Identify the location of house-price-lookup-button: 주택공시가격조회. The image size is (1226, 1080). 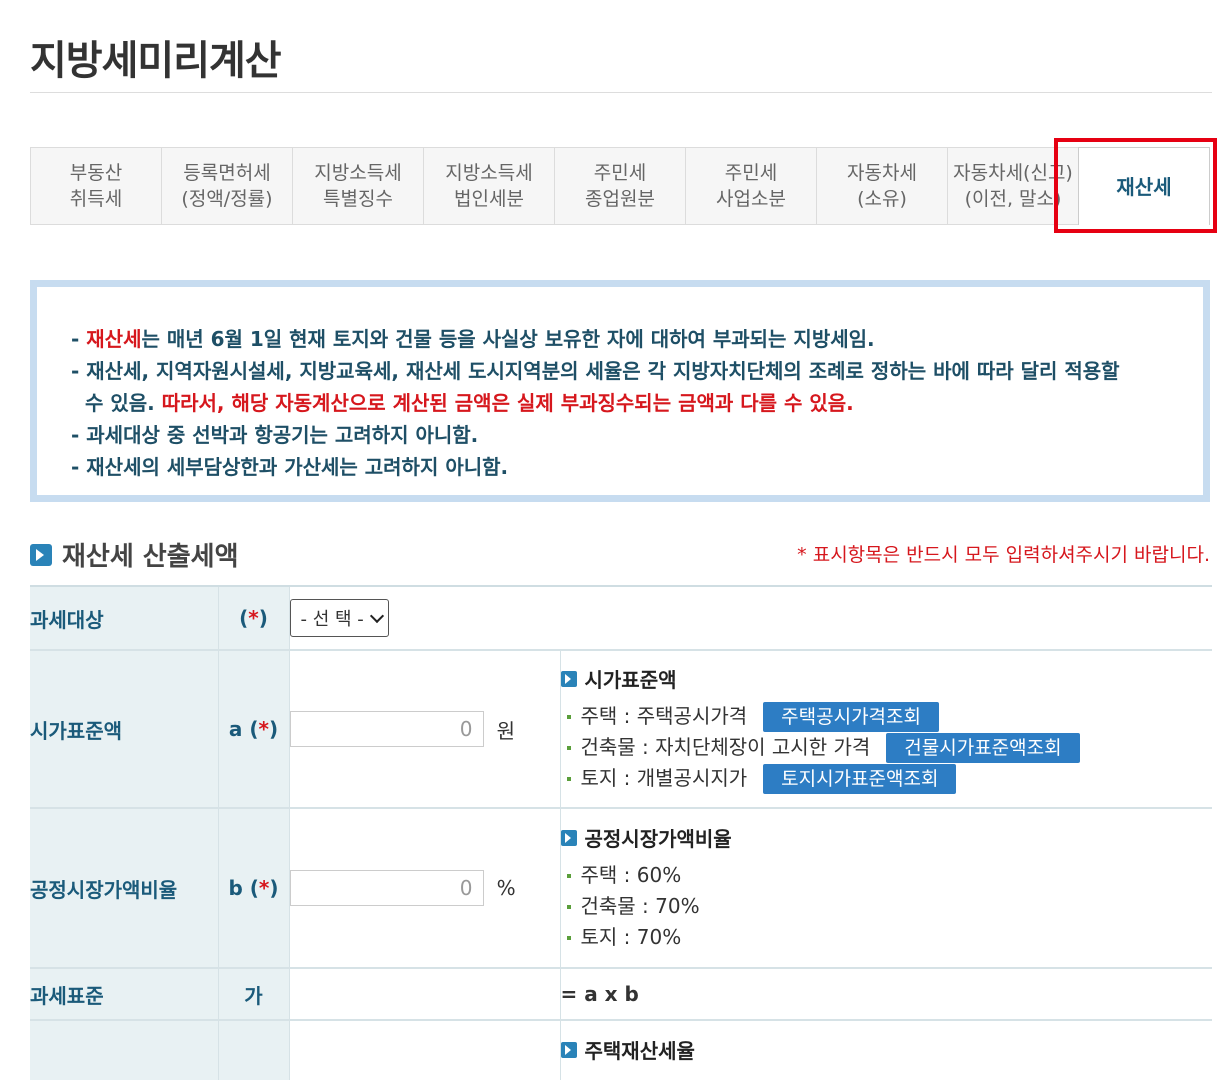
(851, 716).